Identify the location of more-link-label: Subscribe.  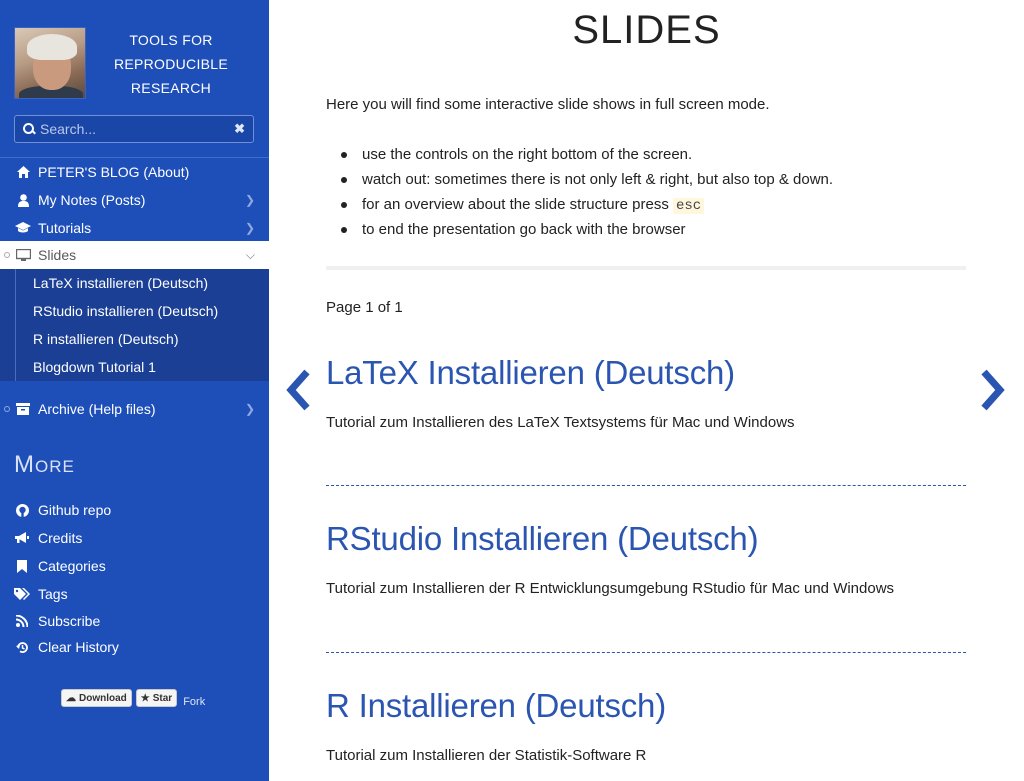
(69, 621).